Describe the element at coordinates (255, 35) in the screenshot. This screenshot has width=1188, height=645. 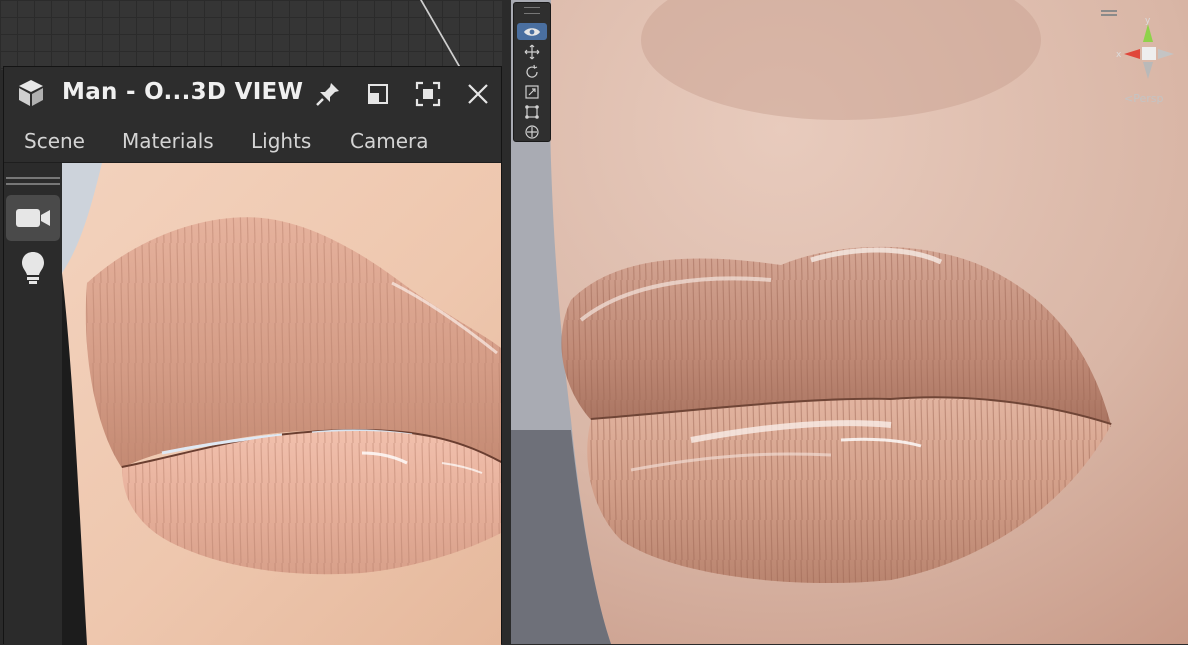
I see `background-grid` at that location.